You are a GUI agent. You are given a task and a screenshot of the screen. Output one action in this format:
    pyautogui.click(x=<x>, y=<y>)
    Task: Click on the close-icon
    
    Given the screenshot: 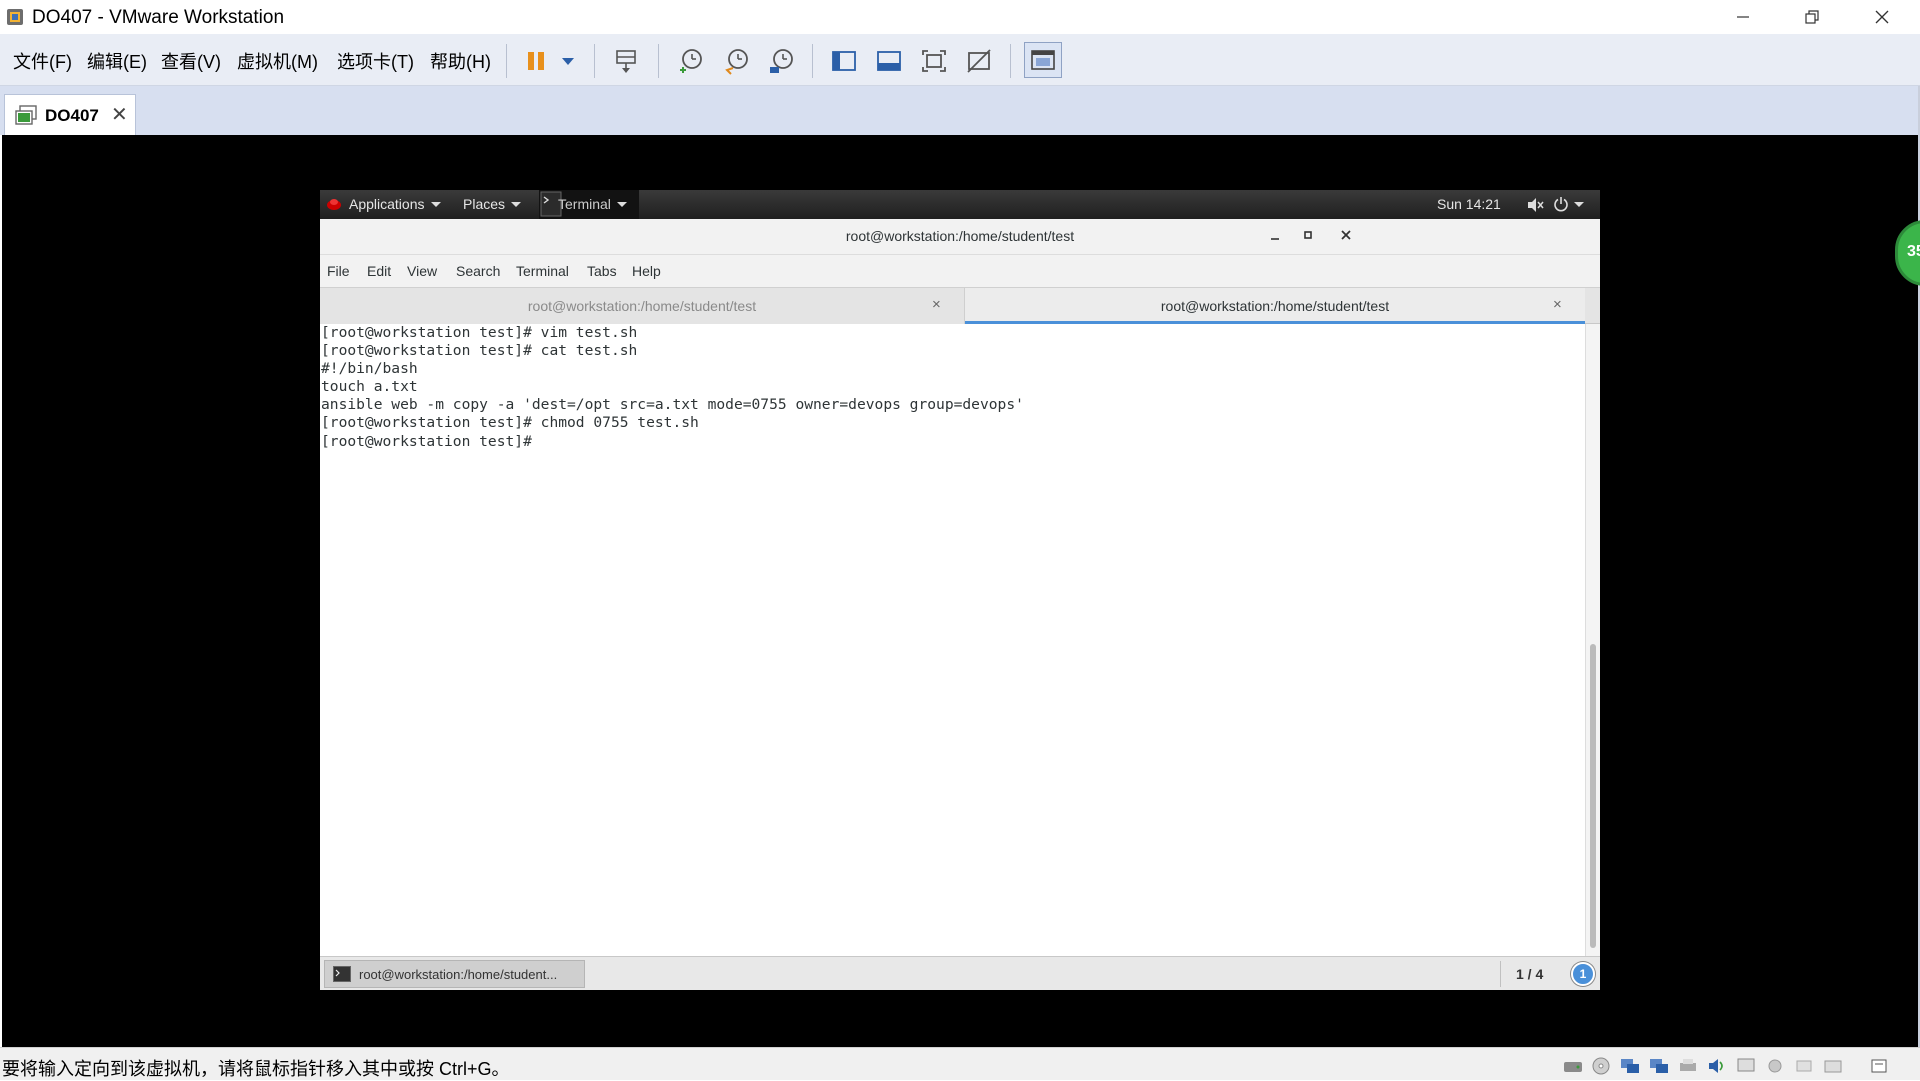 What is the action you would take?
    pyautogui.click(x=1882, y=17)
    